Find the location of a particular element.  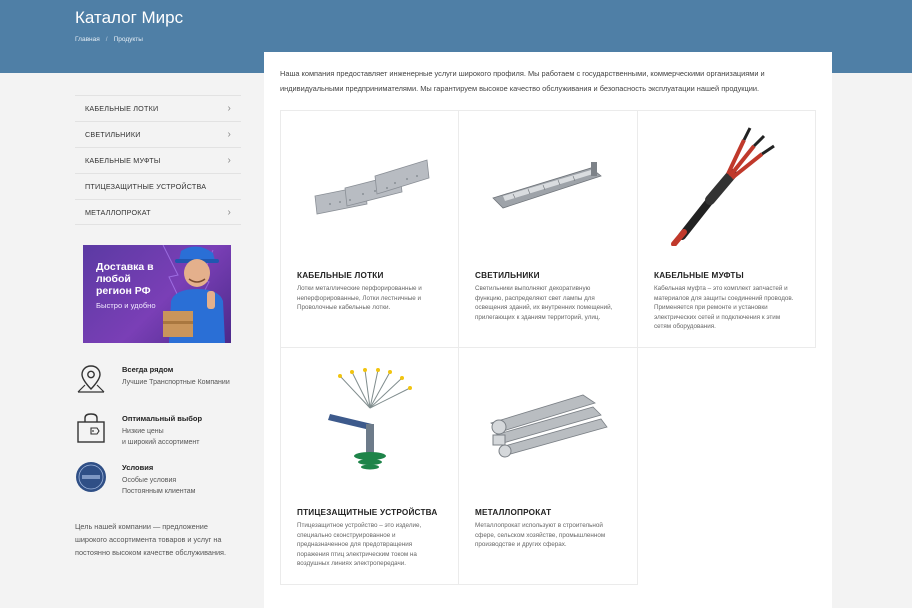

sidebar-item-lamps: СВЕТИЛЬНИКИ › is located at coordinates (158, 134).